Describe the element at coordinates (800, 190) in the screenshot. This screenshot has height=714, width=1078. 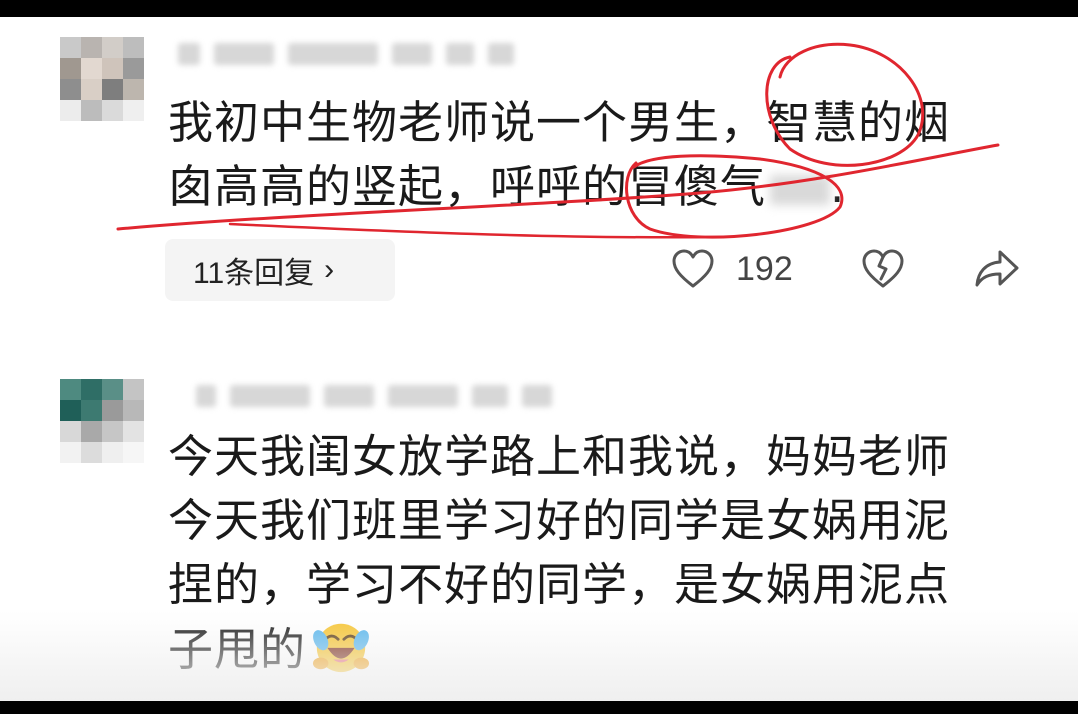
I see `redacted-word` at that location.